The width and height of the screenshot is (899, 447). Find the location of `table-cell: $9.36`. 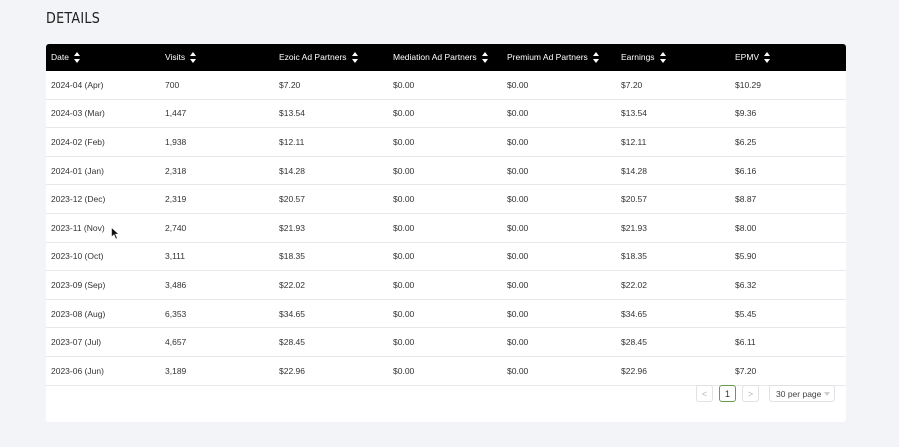

table-cell: $9.36 is located at coordinates (788, 114).